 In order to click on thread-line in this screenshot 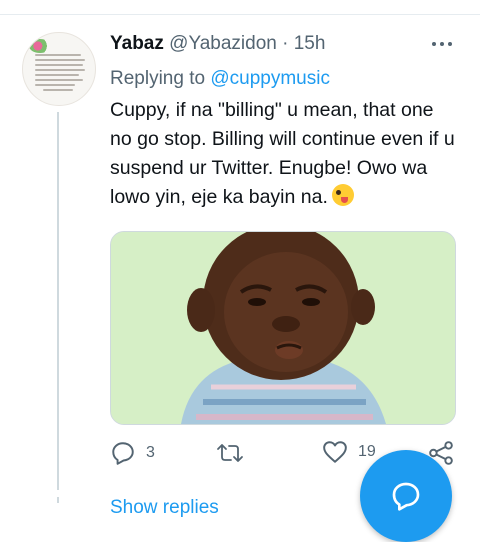, I will do `click(58, 301)`.